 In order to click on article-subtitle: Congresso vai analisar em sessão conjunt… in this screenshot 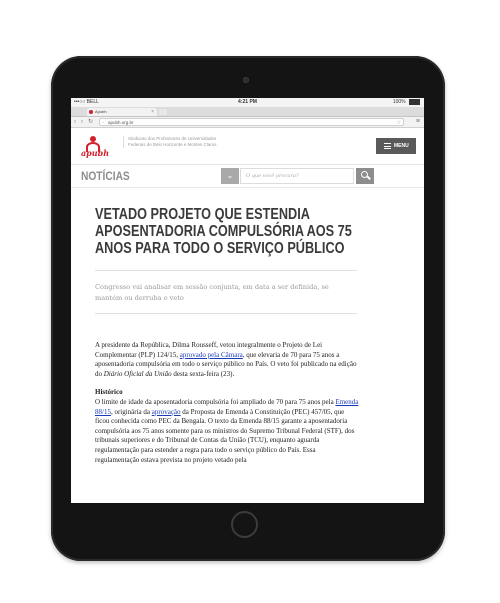, I will do `click(212, 292)`.